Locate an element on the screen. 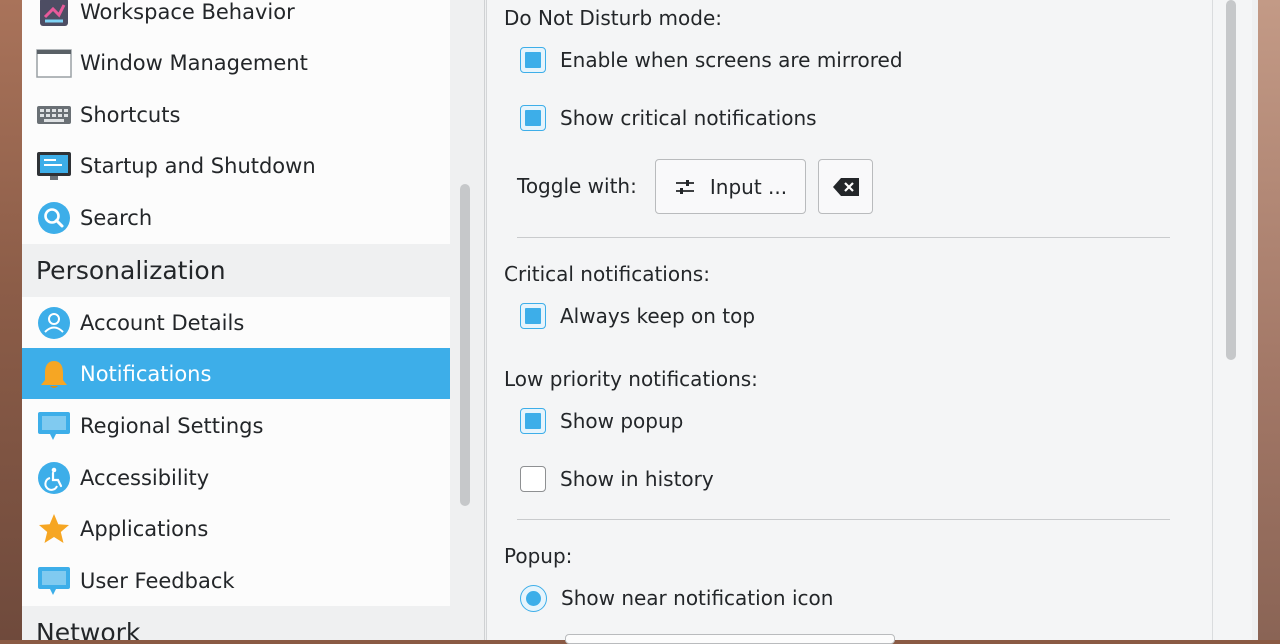 The image size is (1280, 644). sidebar-item-window-management: Window Management is located at coordinates (236, 62).